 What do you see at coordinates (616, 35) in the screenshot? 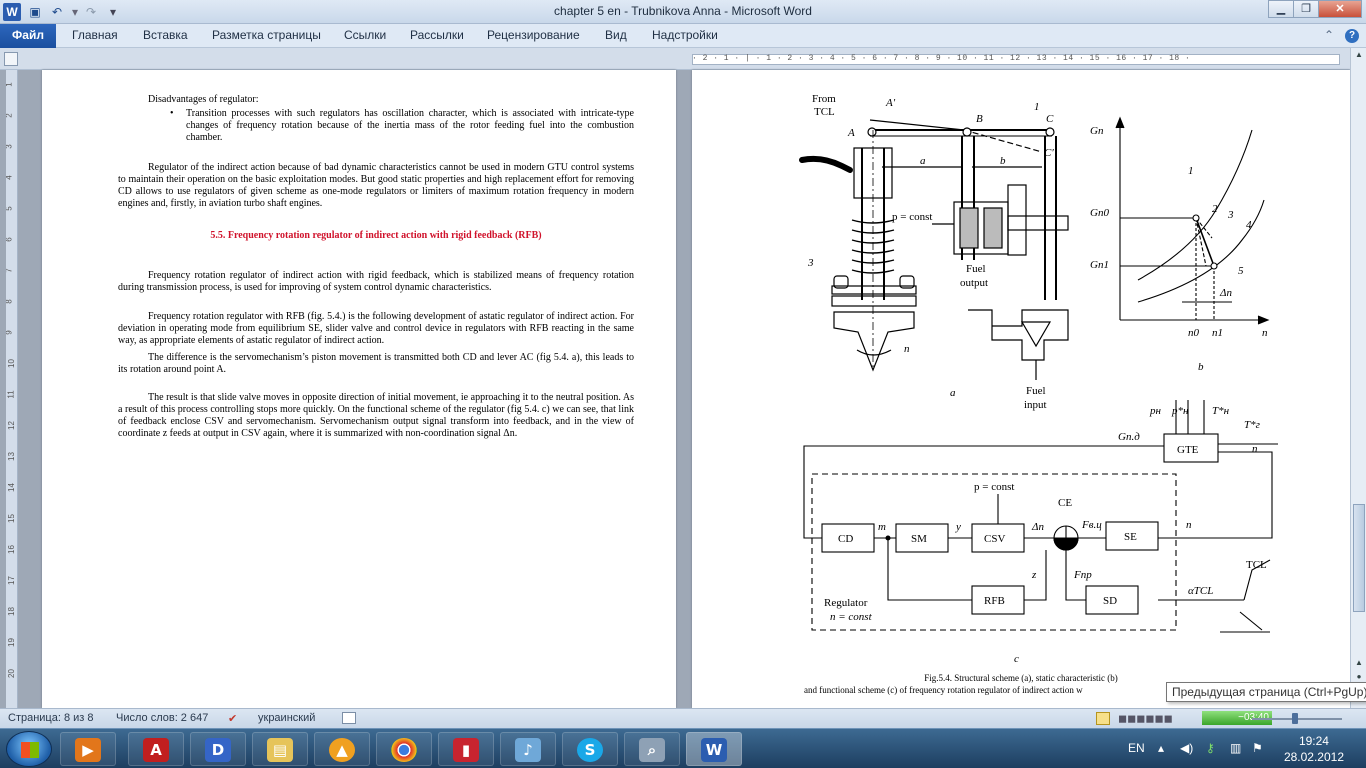
I see `tab-view: Вид` at bounding box center [616, 35].